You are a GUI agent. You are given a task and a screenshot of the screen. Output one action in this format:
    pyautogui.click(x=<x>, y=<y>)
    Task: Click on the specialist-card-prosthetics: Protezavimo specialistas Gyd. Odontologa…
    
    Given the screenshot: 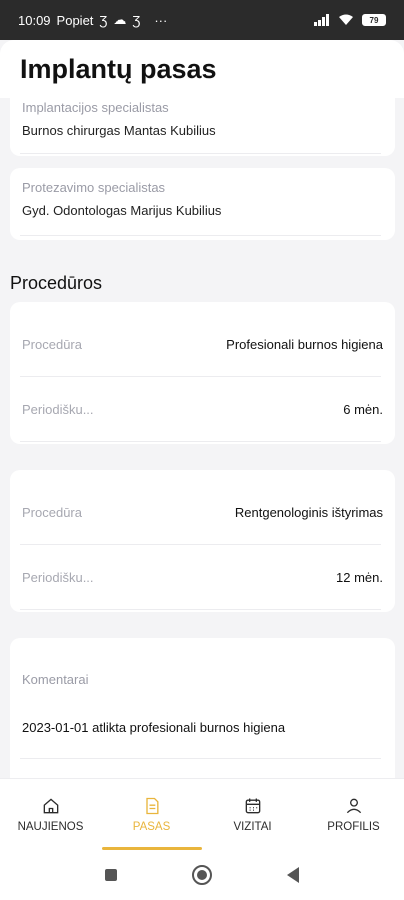 What is the action you would take?
    pyautogui.click(x=202, y=204)
    